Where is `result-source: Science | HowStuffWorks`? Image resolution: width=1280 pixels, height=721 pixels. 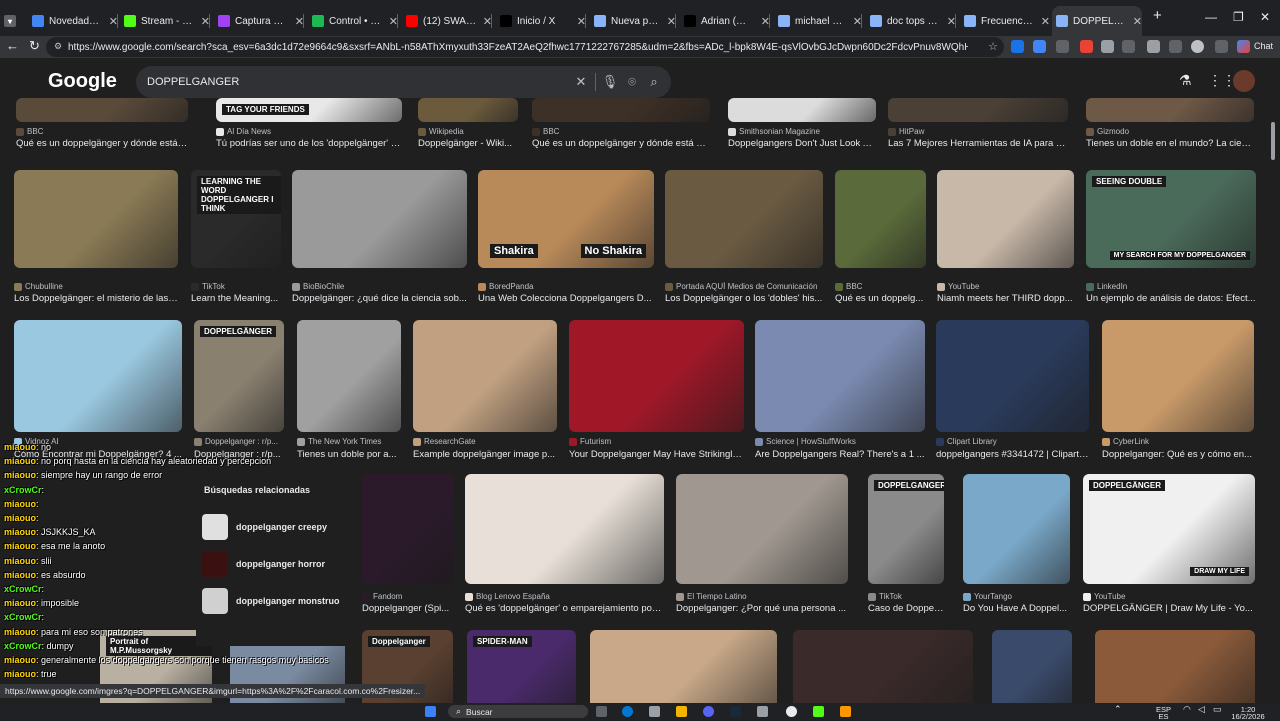 result-source: Science | HowStuffWorks is located at coordinates (840, 441).